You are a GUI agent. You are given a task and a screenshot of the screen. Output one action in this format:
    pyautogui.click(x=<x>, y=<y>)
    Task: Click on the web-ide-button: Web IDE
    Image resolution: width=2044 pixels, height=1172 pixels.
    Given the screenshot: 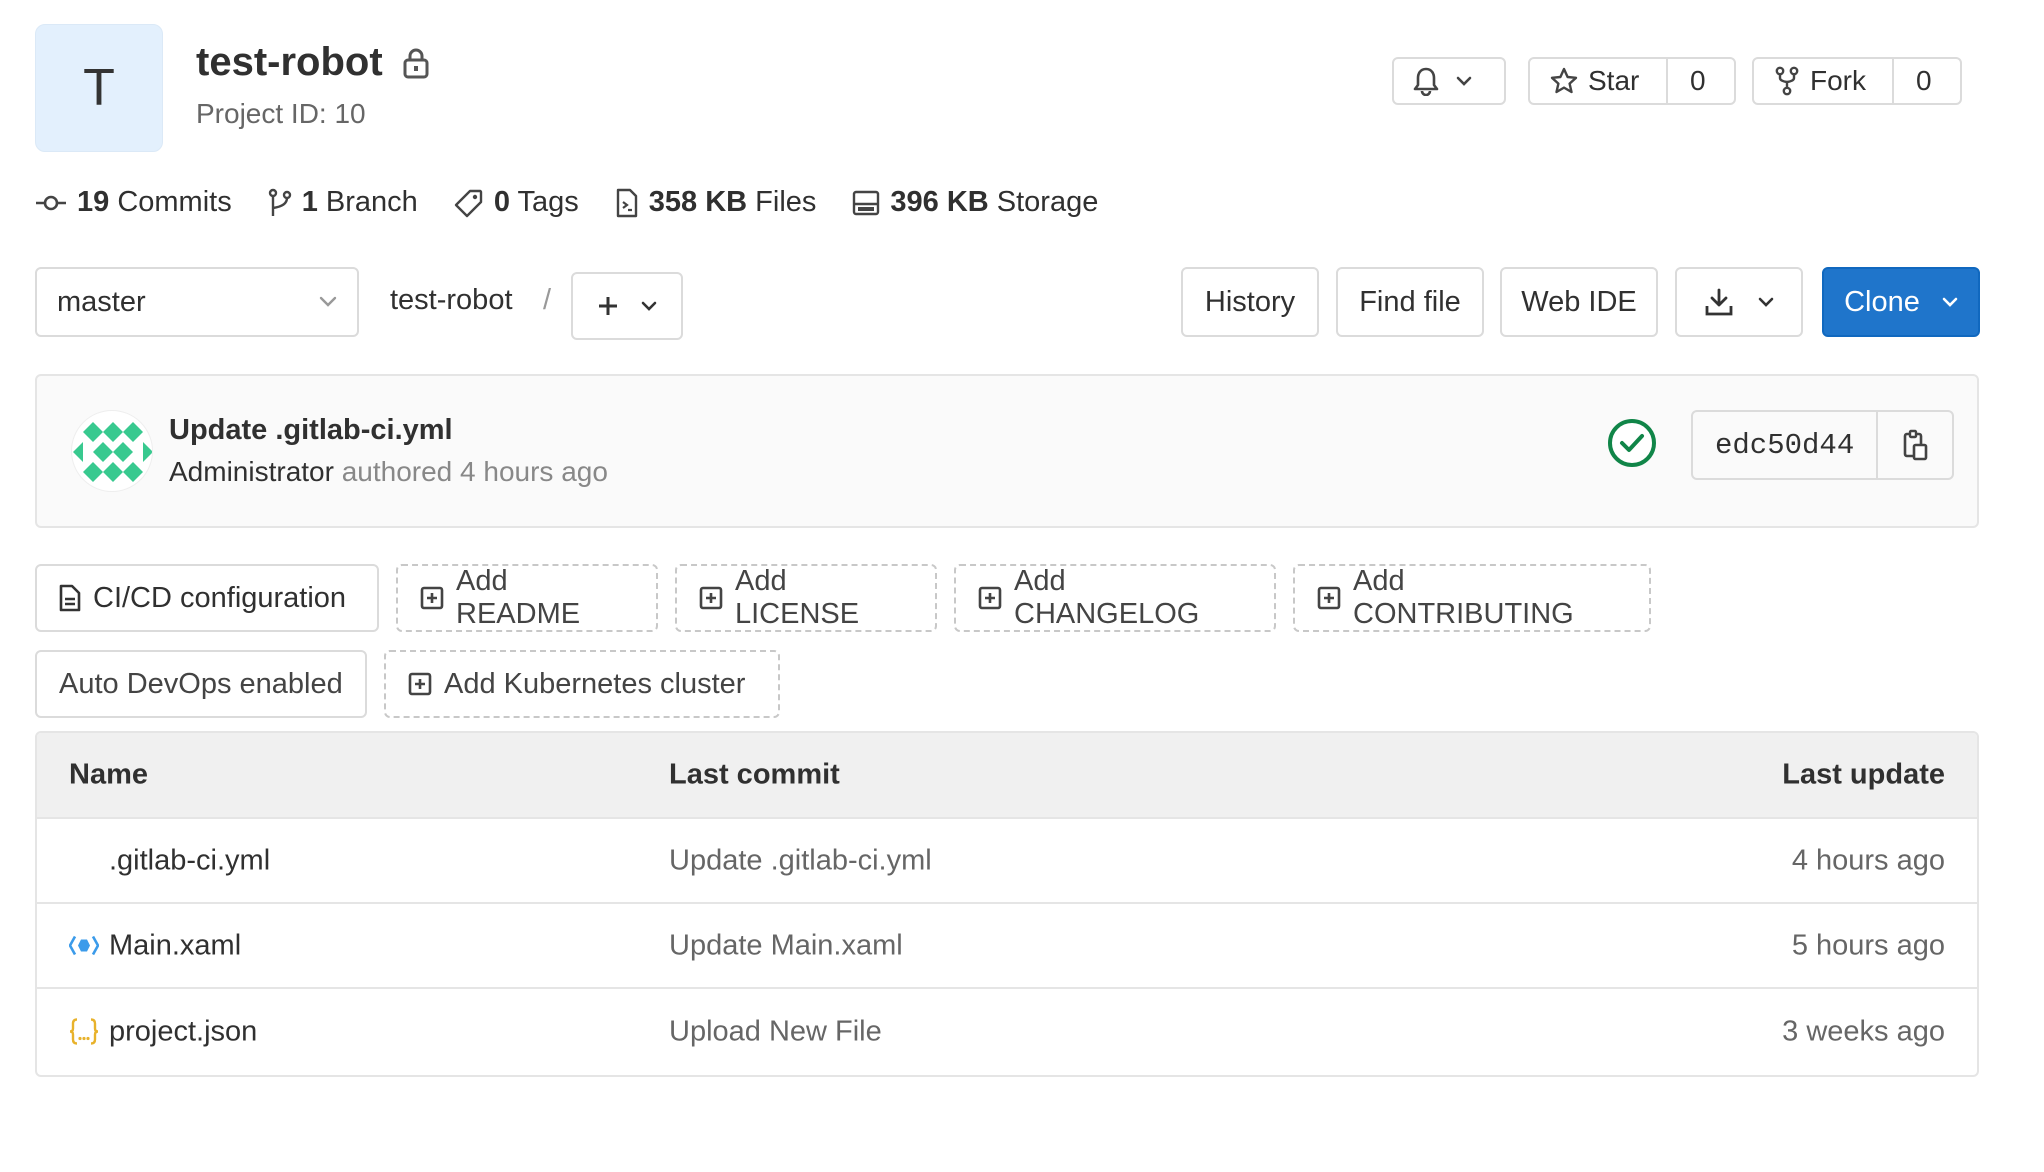 What is the action you would take?
    pyautogui.click(x=1579, y=302)
    